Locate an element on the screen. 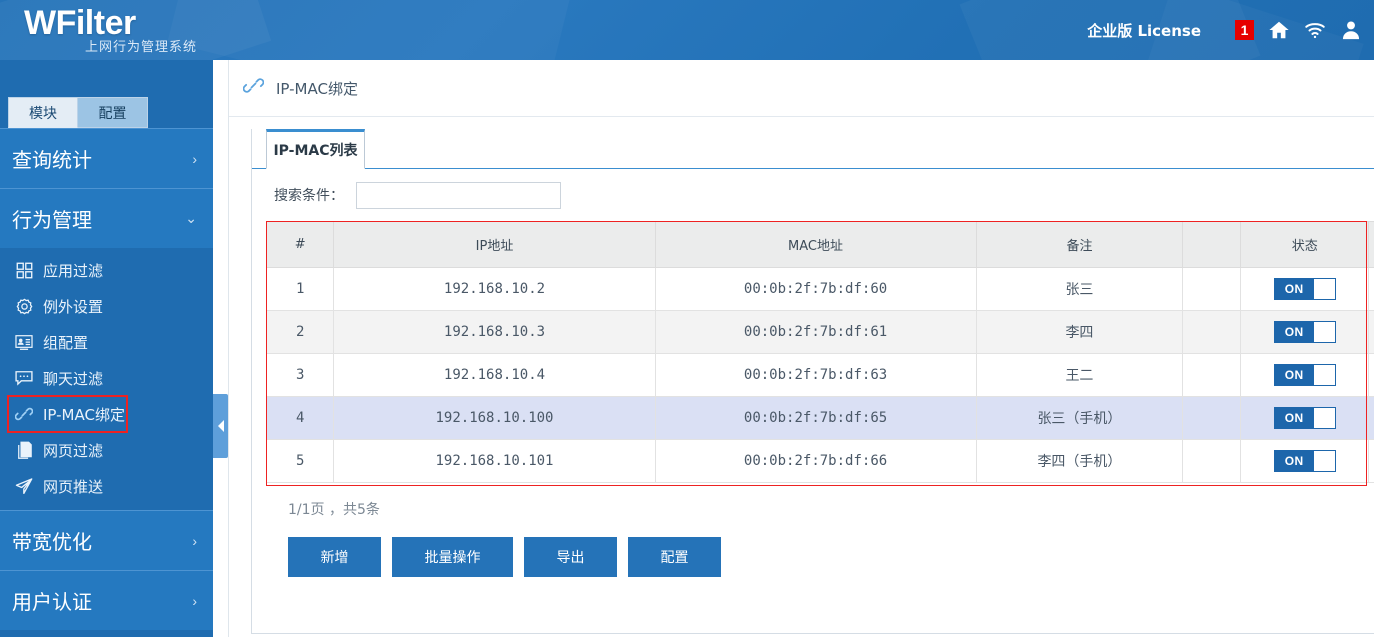 Image resolution: width=1374 pixels, height=637 pixels. app-logo: WFilter 上网行为管理系统 is located at coordinates (110, 30).